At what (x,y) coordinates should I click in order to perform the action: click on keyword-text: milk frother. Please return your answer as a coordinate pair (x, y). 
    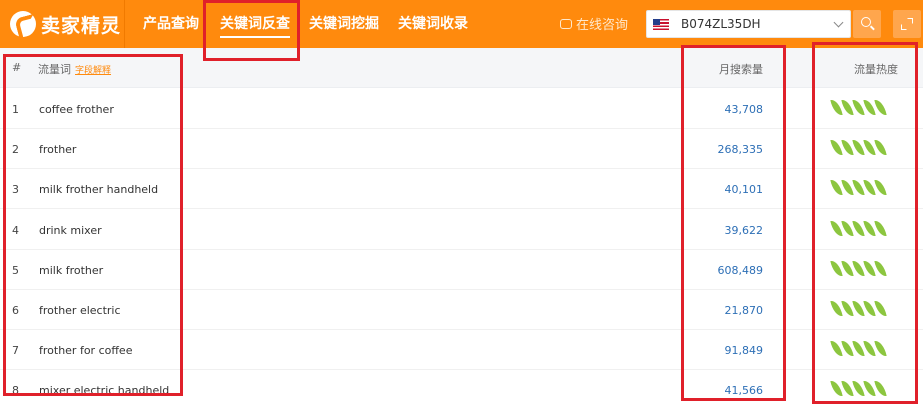
    Looking at the image, I should click on (71, 270).